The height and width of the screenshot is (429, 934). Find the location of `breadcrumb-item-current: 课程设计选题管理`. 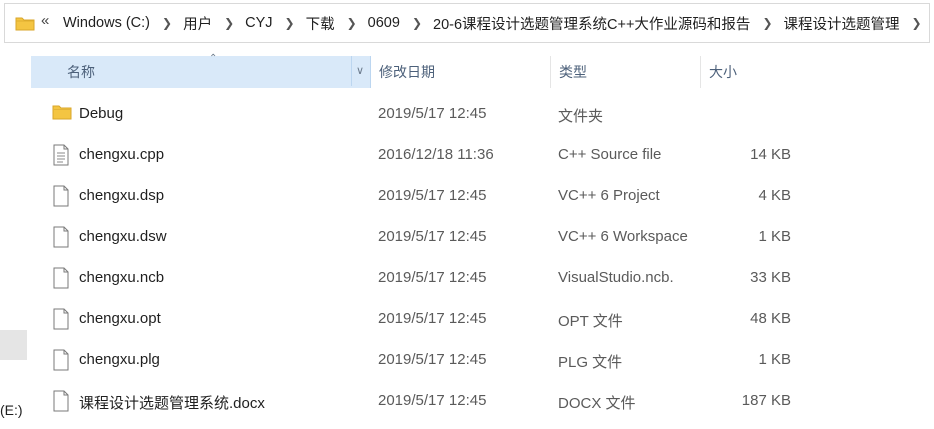

breadcrumb-item-current: 课程设计选题管理 is located at coordinates (842, 23).